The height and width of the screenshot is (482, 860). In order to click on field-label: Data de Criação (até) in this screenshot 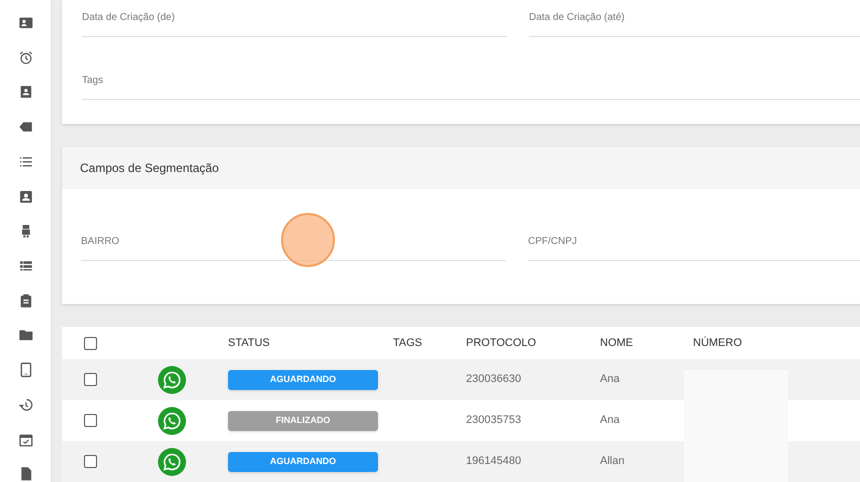, I will do `click(577, 17)`.